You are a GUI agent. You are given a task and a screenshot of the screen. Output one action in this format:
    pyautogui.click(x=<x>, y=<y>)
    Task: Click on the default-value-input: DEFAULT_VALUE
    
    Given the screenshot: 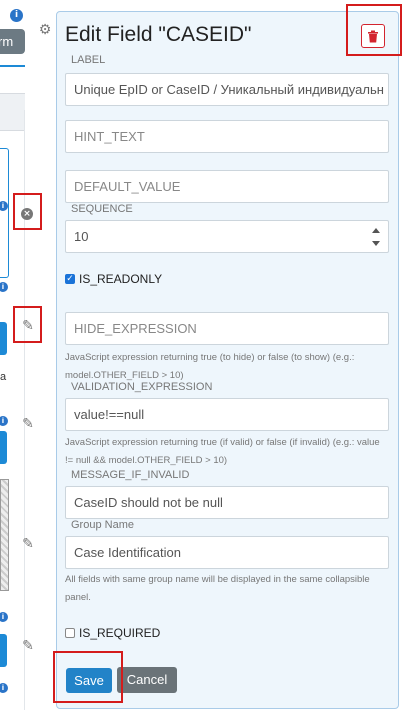 What is the action you would take?
    pyautogui.click(x=227, y=186)
    